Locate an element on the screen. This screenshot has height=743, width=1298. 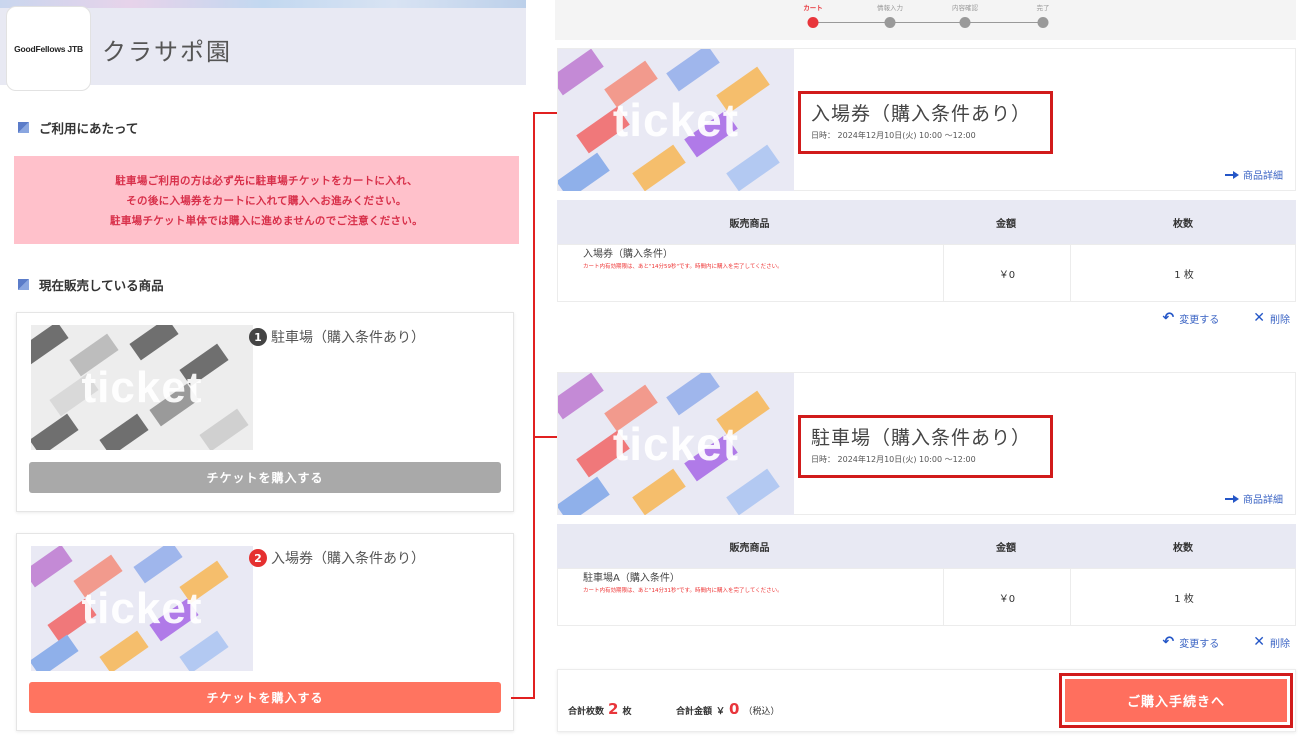
product-name-text: 入場券（購入条件あり） is located at coordinates (348, 559).